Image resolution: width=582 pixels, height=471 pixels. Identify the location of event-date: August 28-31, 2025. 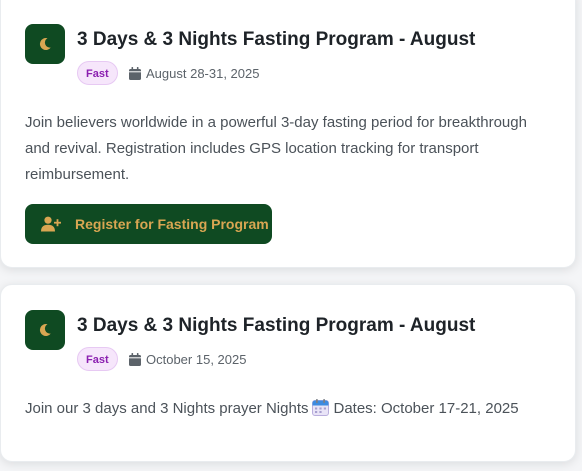
(194, 73).